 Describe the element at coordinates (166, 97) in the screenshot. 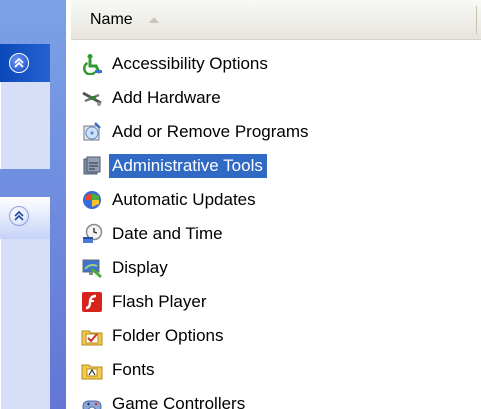

I see `list-item-label: Add Hardware` at that location.